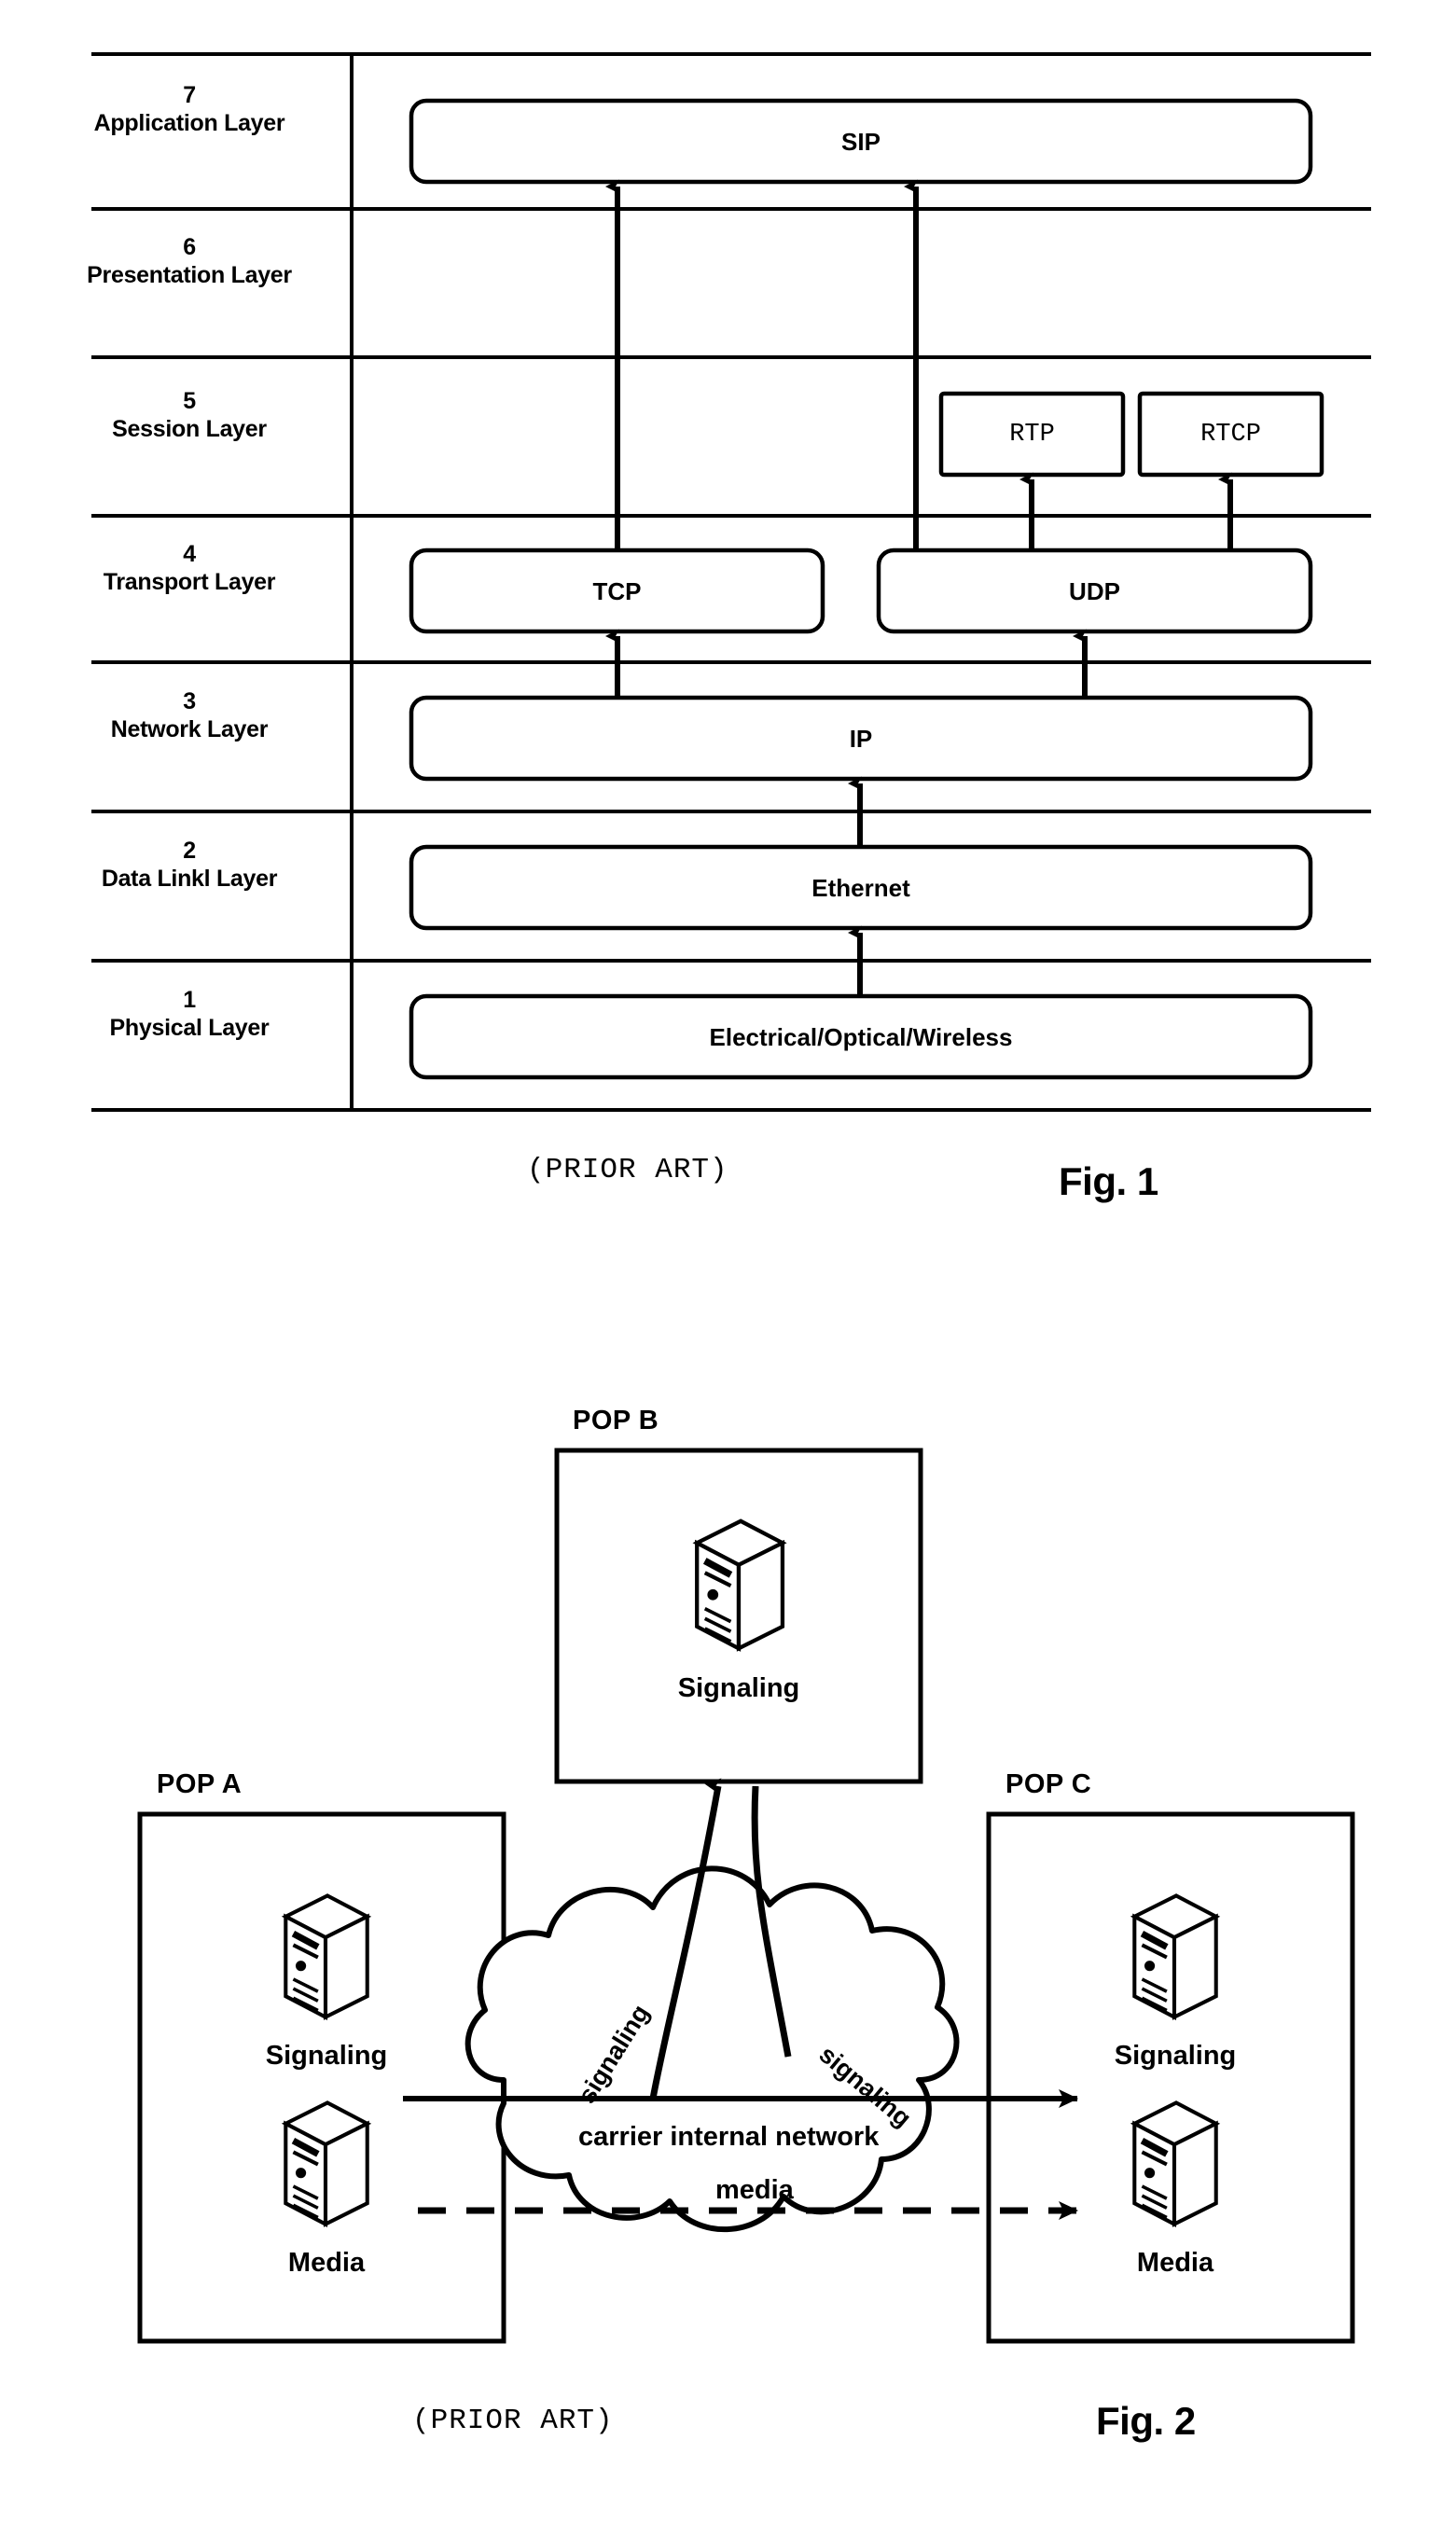 This screenshot has width=1456, height=2523. I want to click on pop-c-node-media-label: Media, so click(1175, 2263).